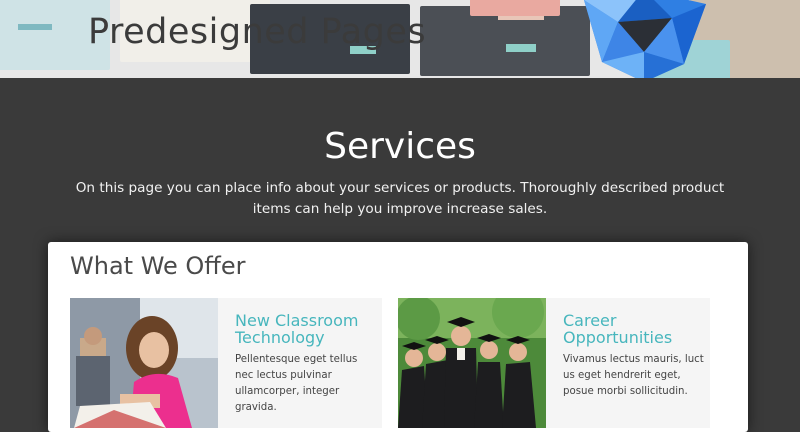 The width and height of the screenshot is (800, 432). I want to click on offer-heading: New Classroom Technology, so click(306, 329).